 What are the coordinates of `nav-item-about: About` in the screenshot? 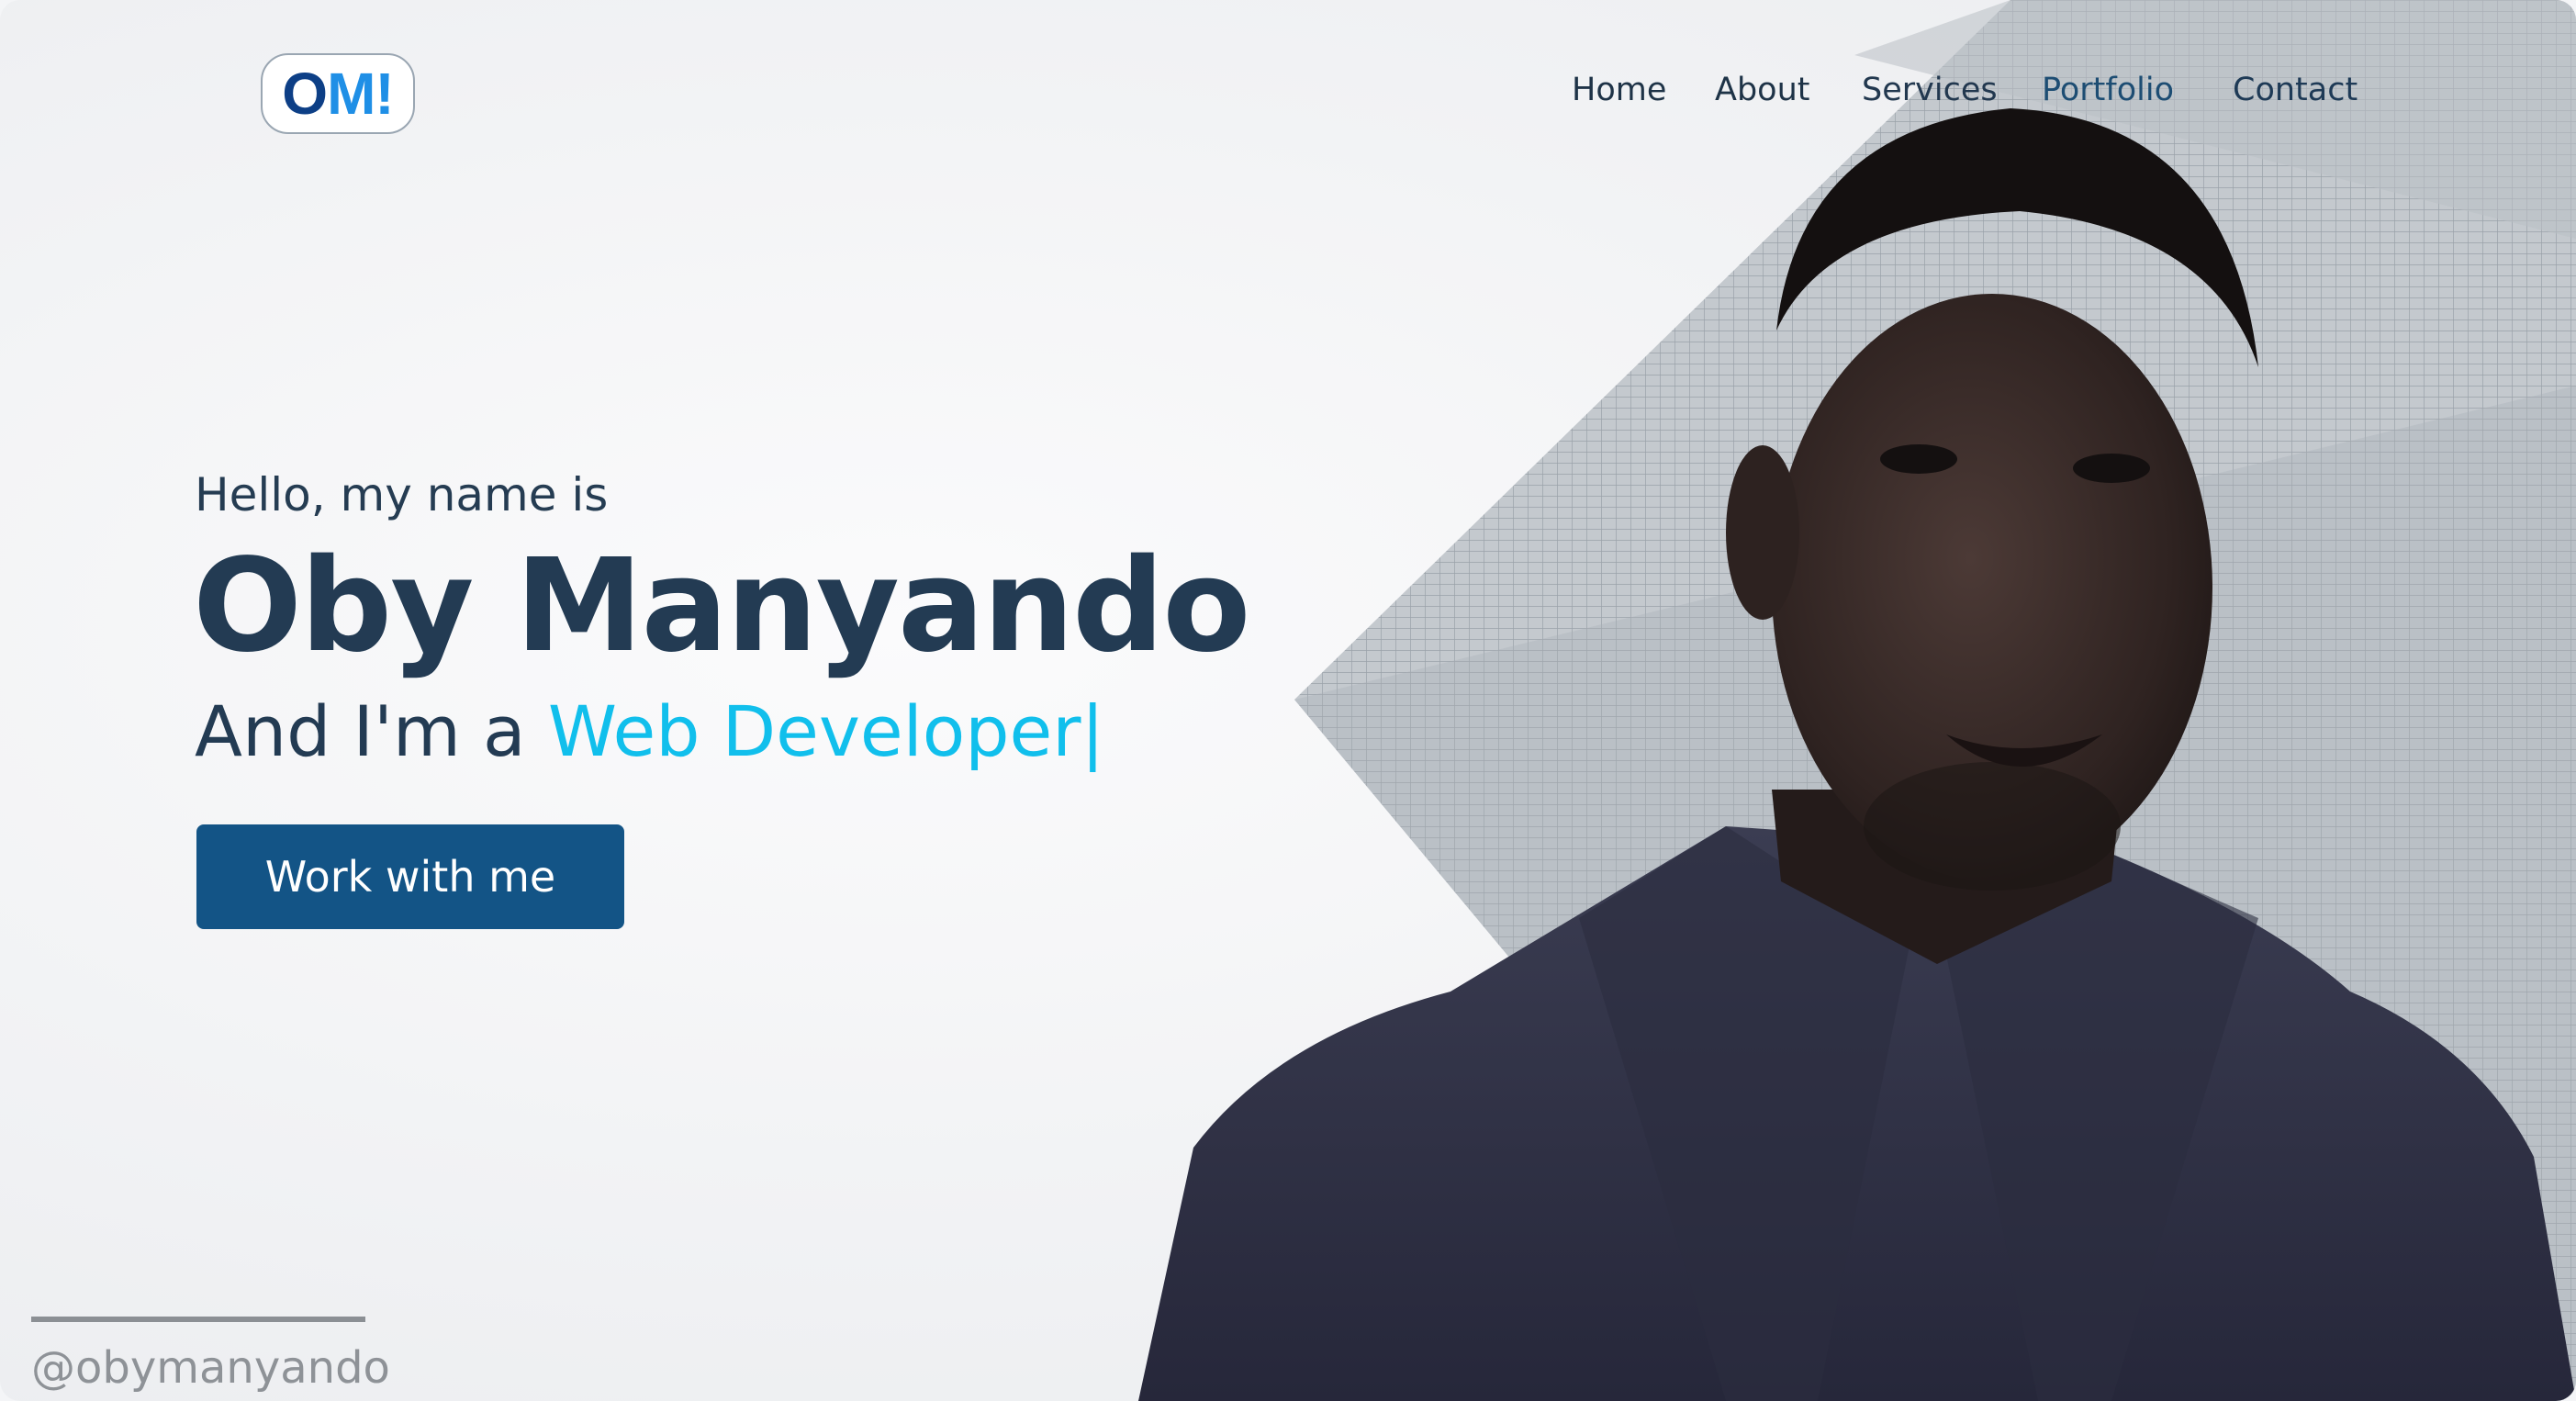 It's located at (1762, 90).